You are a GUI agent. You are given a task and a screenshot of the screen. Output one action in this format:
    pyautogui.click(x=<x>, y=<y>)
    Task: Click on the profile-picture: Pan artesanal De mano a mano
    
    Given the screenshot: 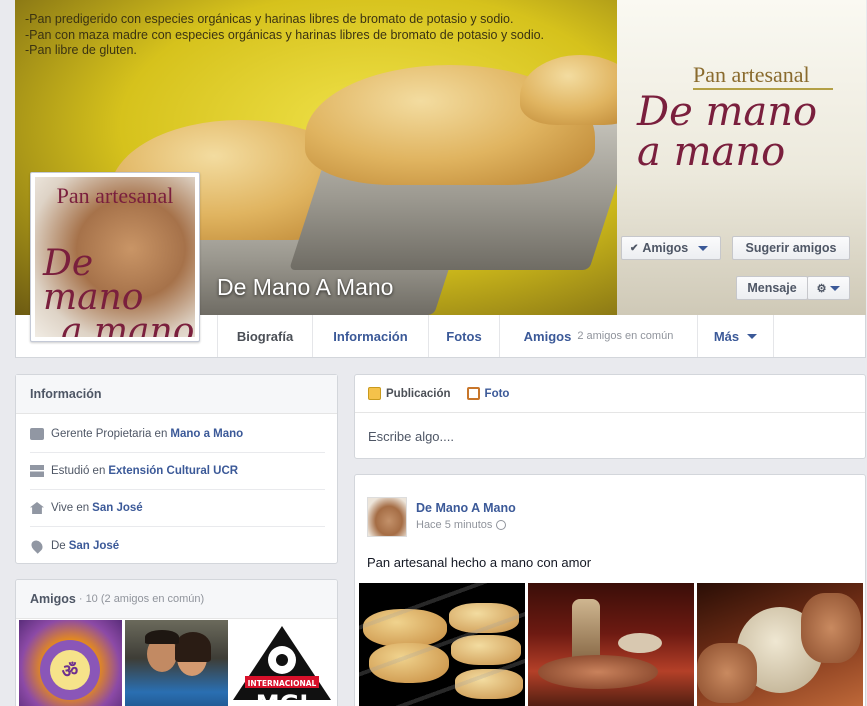 What is the action you would take?
    pyautogui.click(x=115, y=257)
    